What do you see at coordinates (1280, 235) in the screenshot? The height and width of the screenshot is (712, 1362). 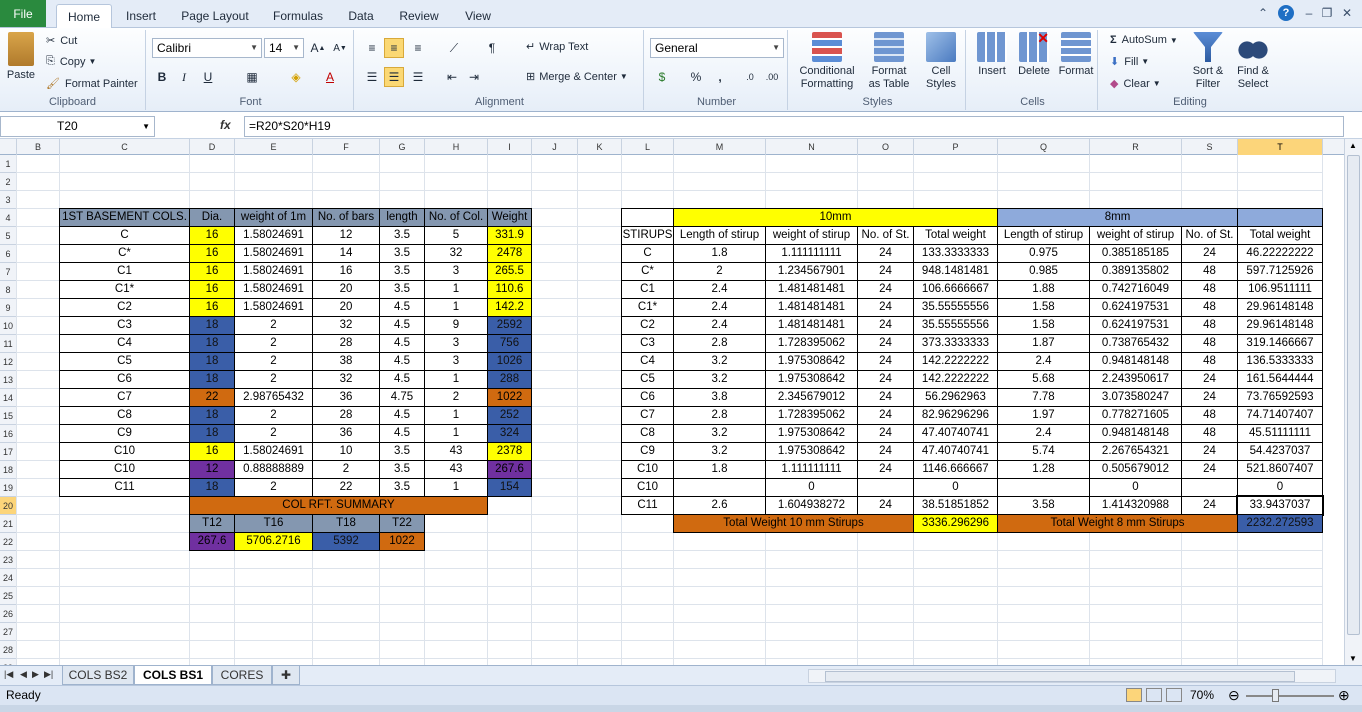 I see `table2-header-cell: Total weight` at bounding box center [1280, 235].